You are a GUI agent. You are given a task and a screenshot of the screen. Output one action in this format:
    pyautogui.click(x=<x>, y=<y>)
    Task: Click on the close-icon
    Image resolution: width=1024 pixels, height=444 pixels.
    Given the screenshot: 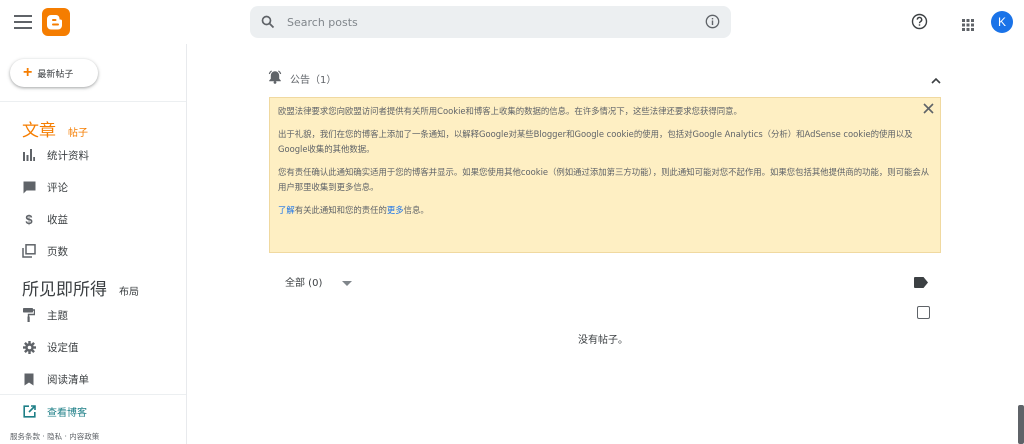 What is the action you would take?
    pyautogui.click(x=928, y=111)
    